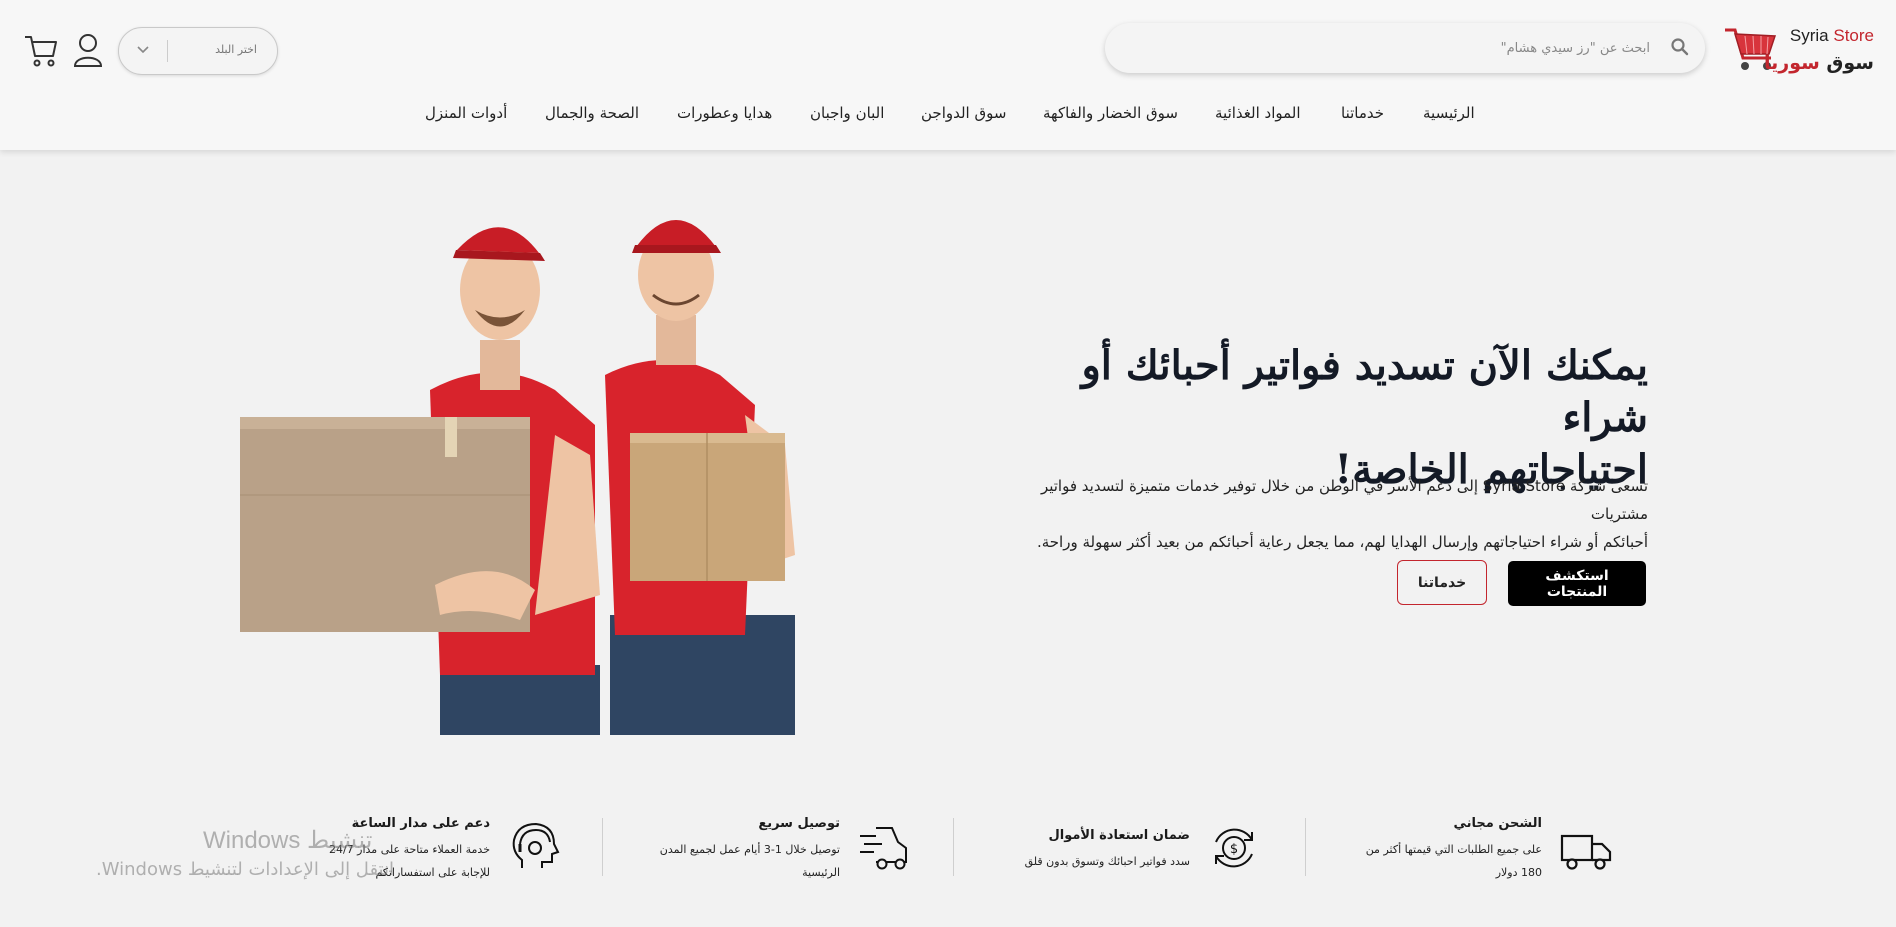 The image size is (1896, 927). What do you see at coordinates (466, 113) in the screenshot?
I see `nav-item-home-tools: أدوات المنزل` at bounding box center [466, 113].